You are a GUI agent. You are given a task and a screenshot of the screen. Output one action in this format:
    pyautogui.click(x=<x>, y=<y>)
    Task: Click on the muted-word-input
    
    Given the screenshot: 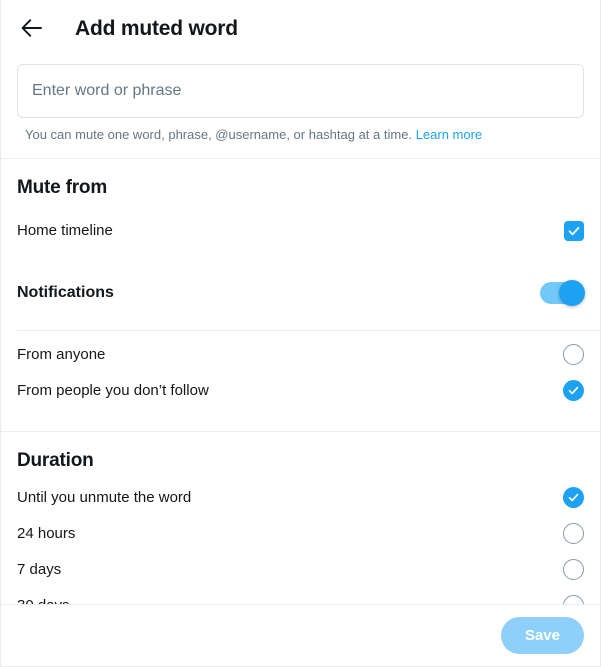 What is the action you would take?
    pyautogui.click(x=300, y=91)
    